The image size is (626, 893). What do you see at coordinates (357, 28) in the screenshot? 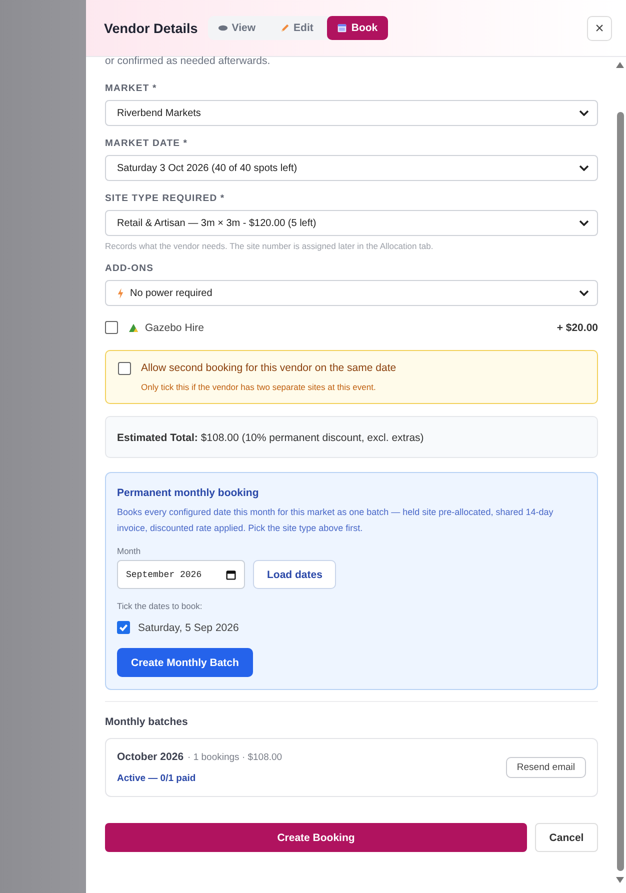
I see `tab: Book` at bounding box center [357, 28].